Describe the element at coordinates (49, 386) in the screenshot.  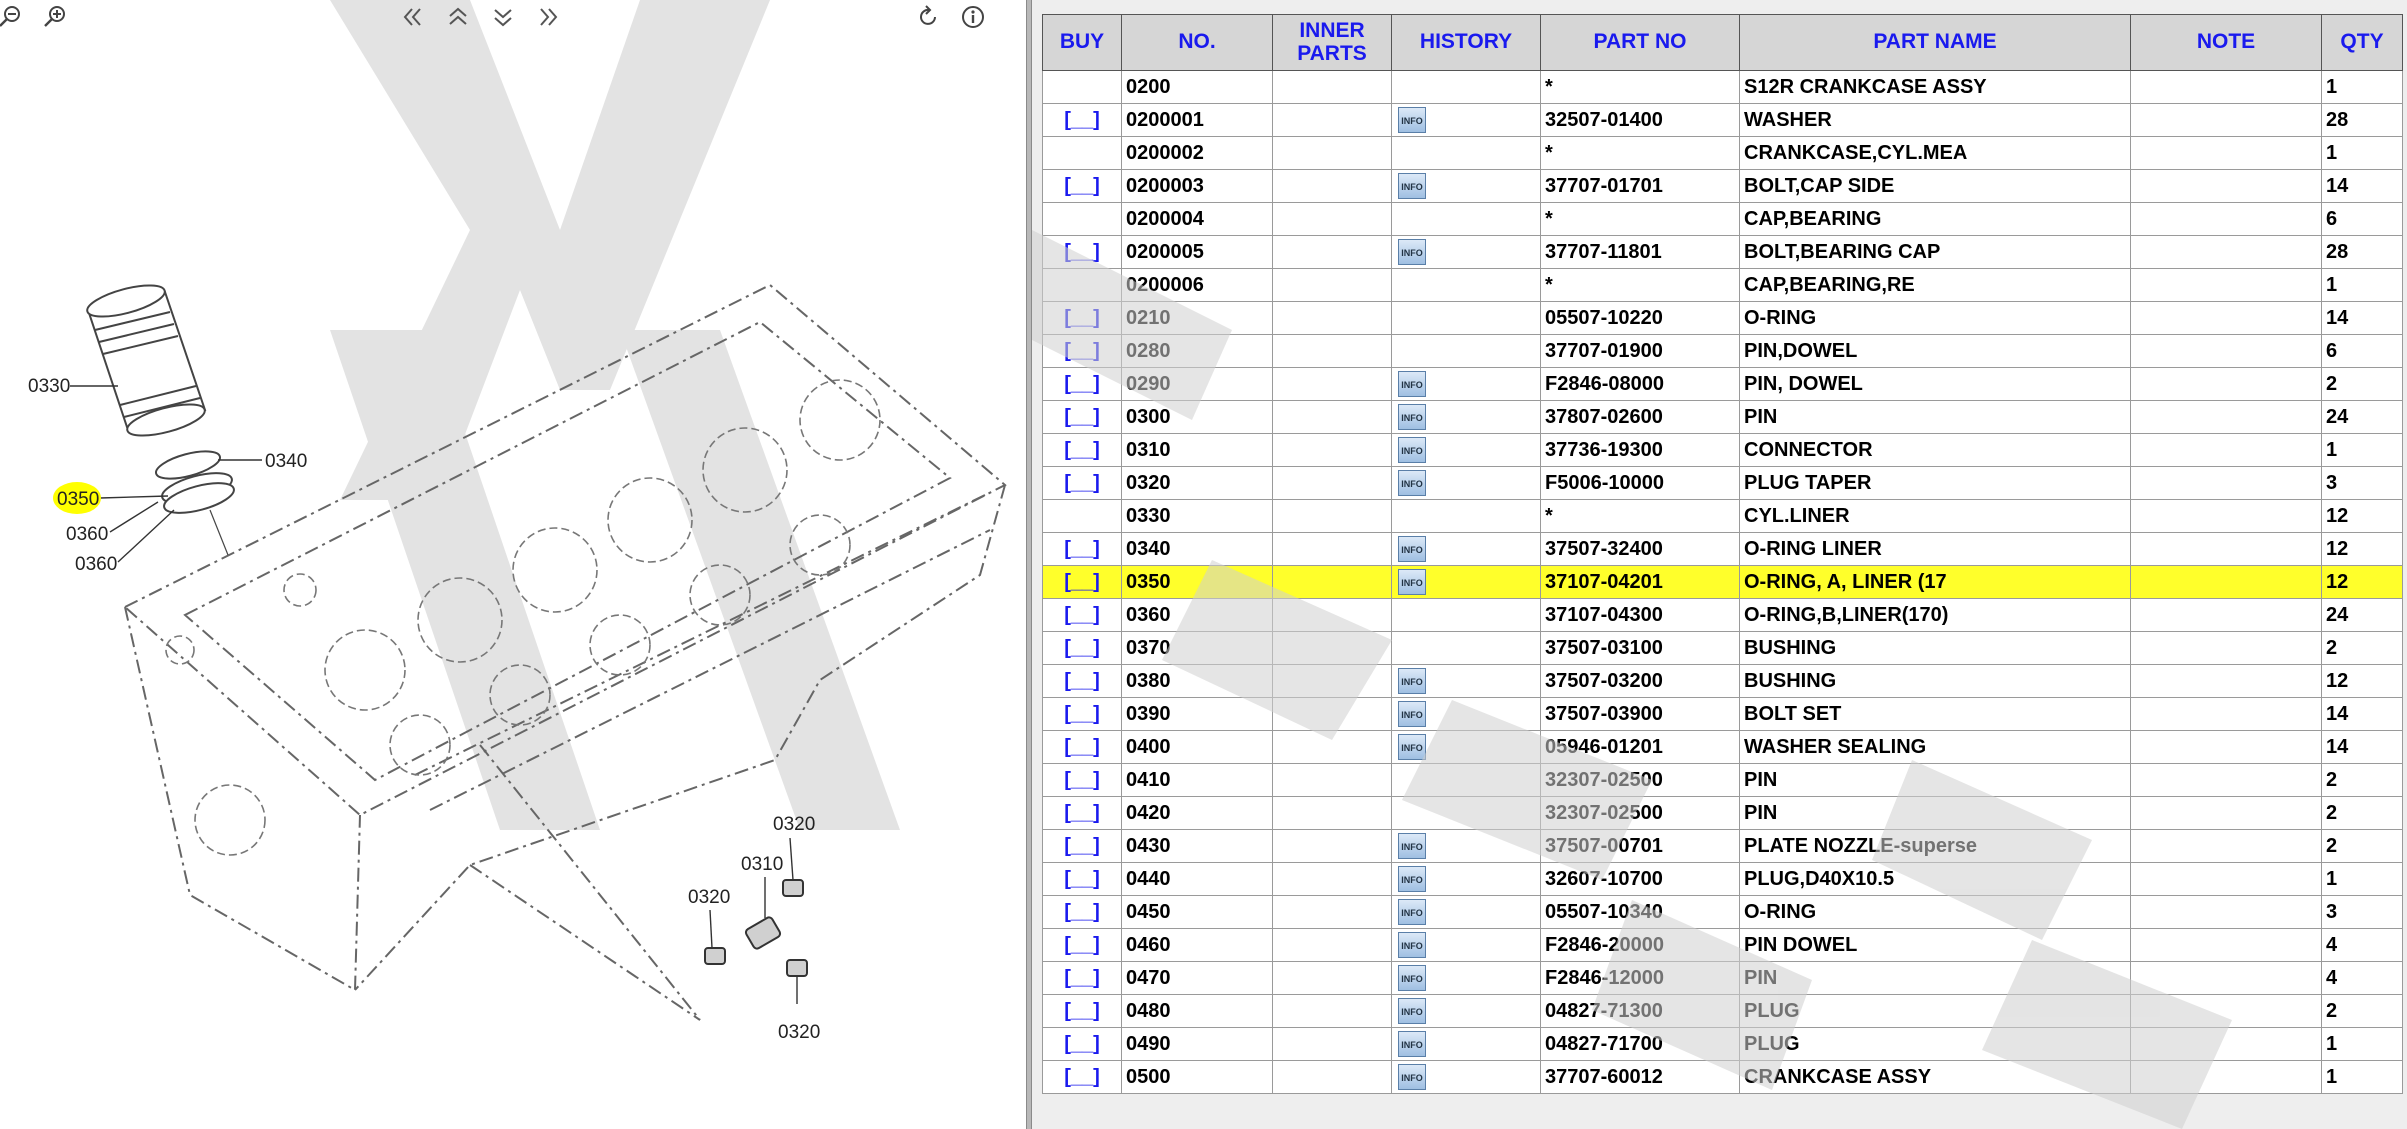
I see `callout-0330: 0330` at that location.